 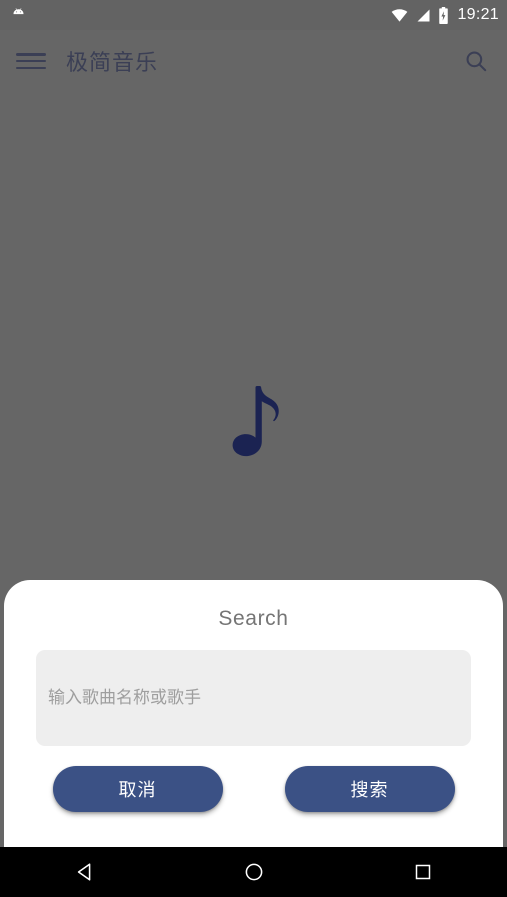 I want to click on back-button, so click(x=85, y=872).